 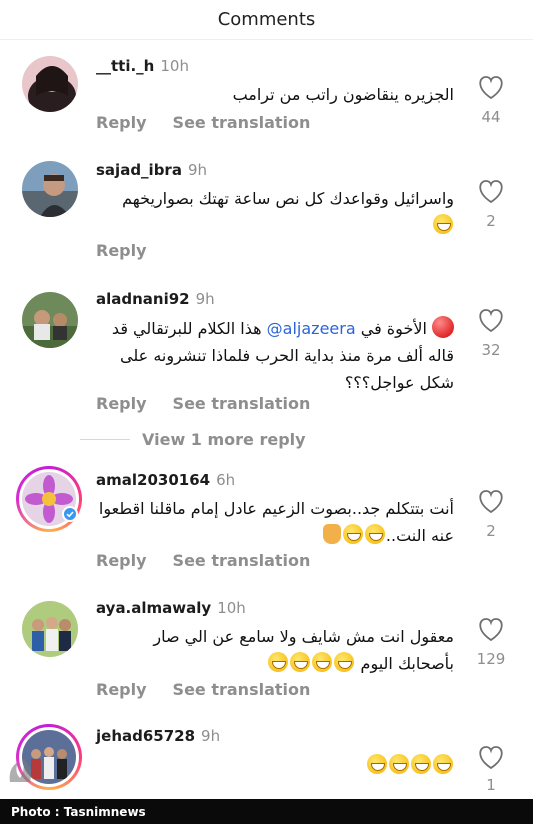 I want to click on photo-credit-bar: Photo : Tasnimnews, so click(x=266, y=811).